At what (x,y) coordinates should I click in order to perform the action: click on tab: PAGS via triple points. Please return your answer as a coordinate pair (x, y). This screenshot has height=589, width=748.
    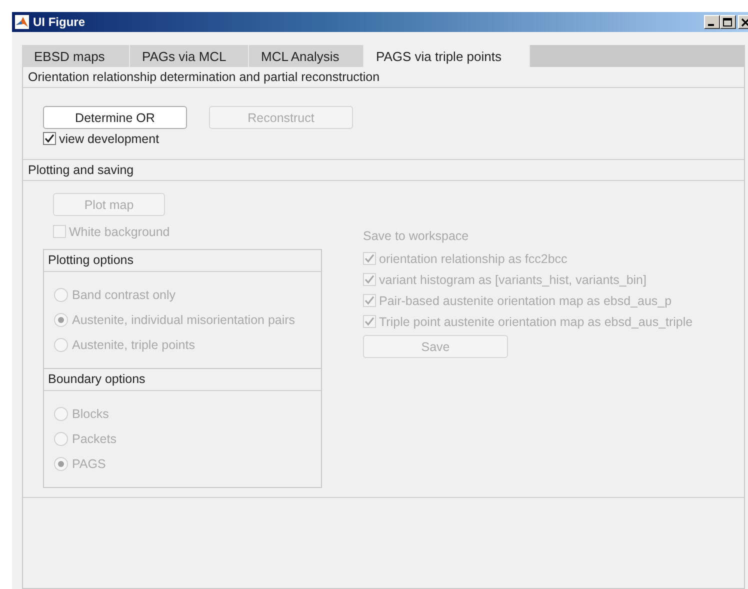
    Looking at the image, I should click on (447, 56).